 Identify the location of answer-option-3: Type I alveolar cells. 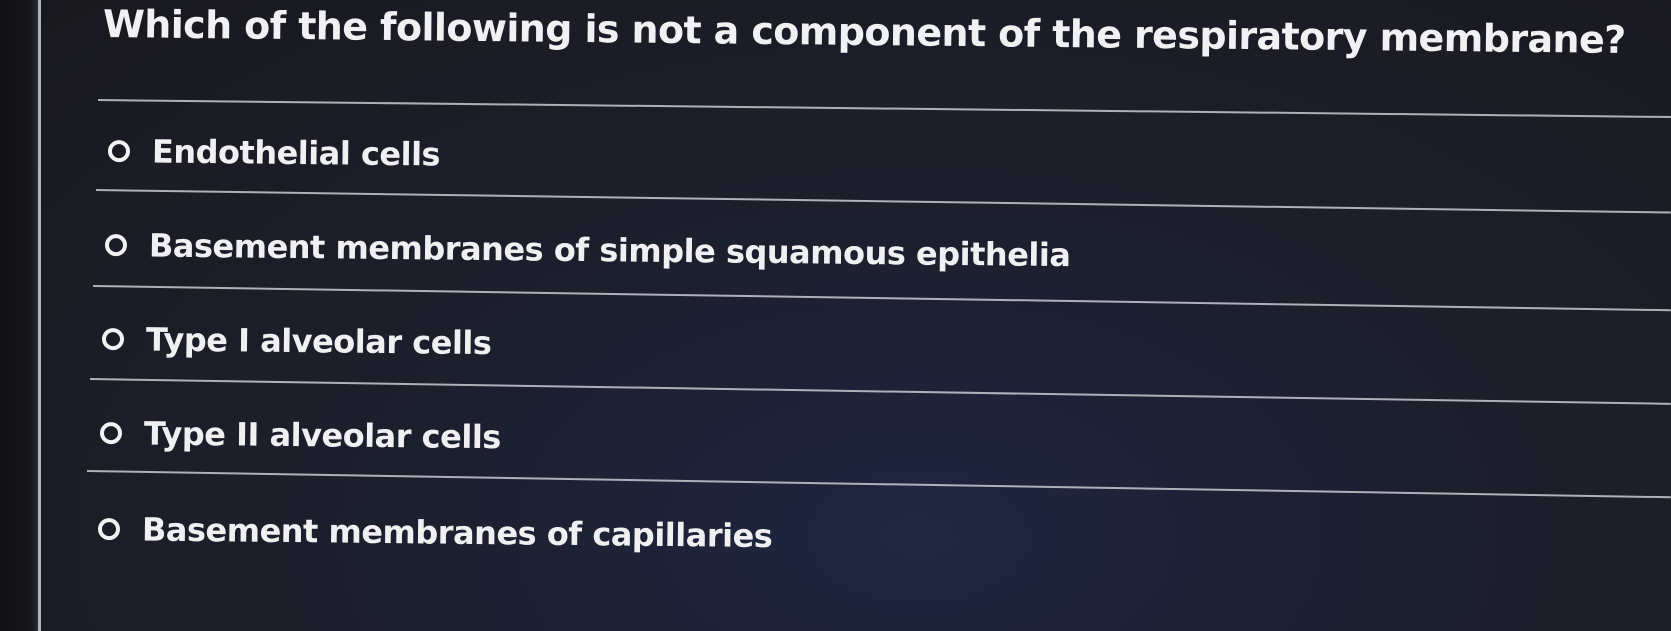
(296, 341).